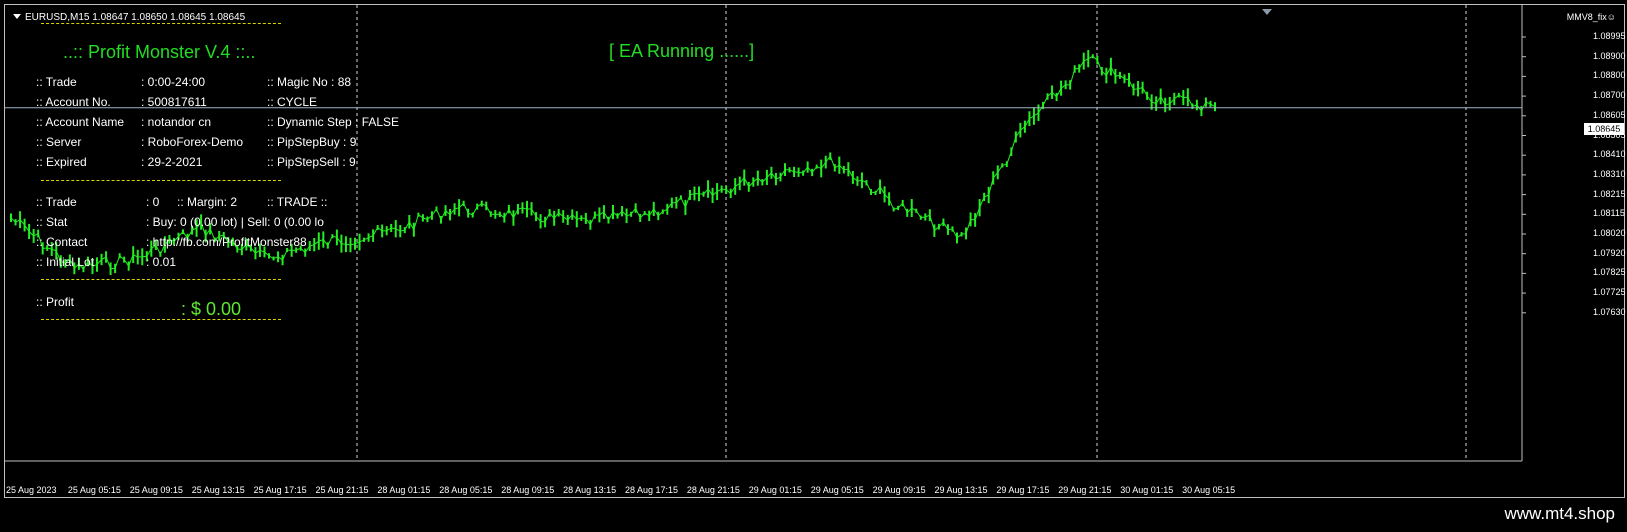 Image resolution: width=1627 pixels, height=532 pixels. I want to click on price-tick-label: 1.08700, so click(1609, 95).